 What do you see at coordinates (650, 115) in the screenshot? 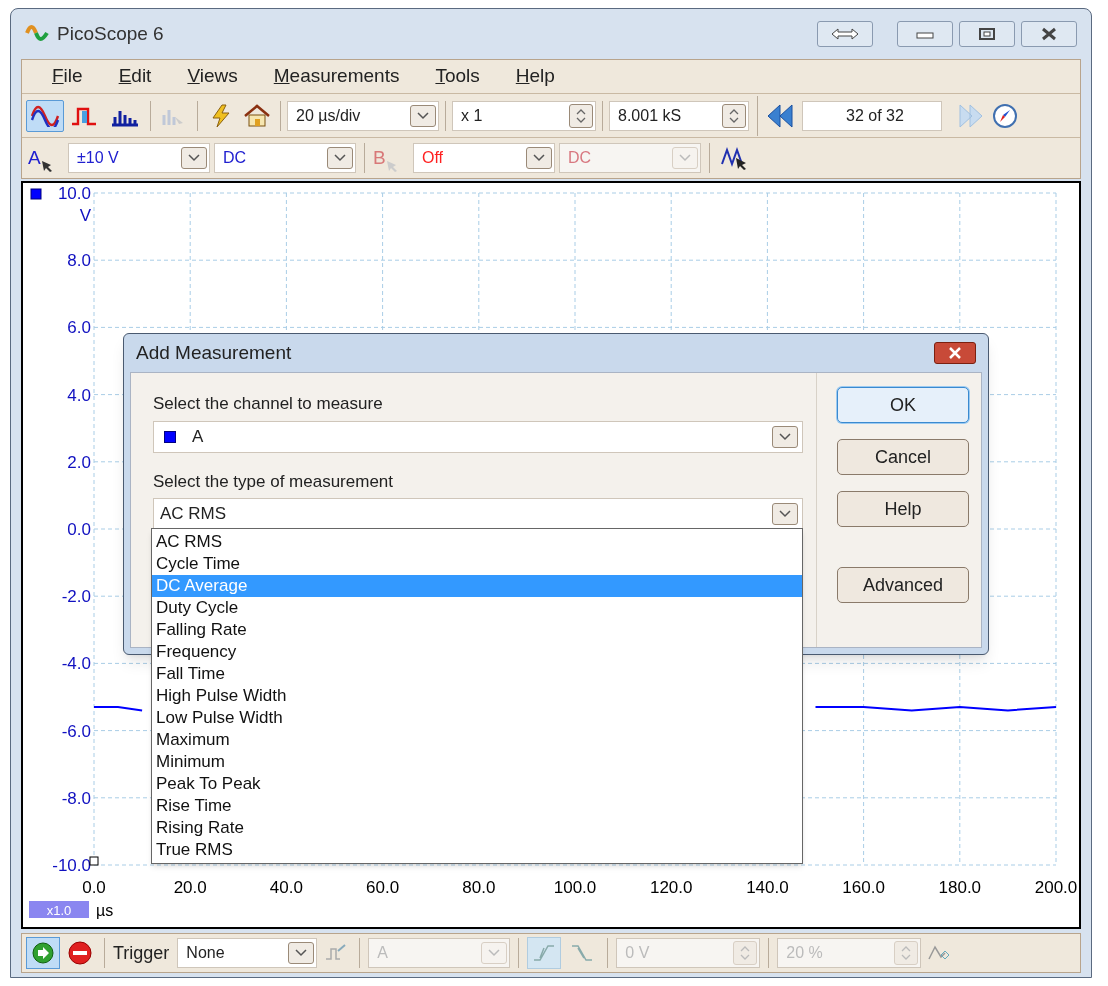
I see `field-value: 8.001 kS` at bounding box center [650, 115].